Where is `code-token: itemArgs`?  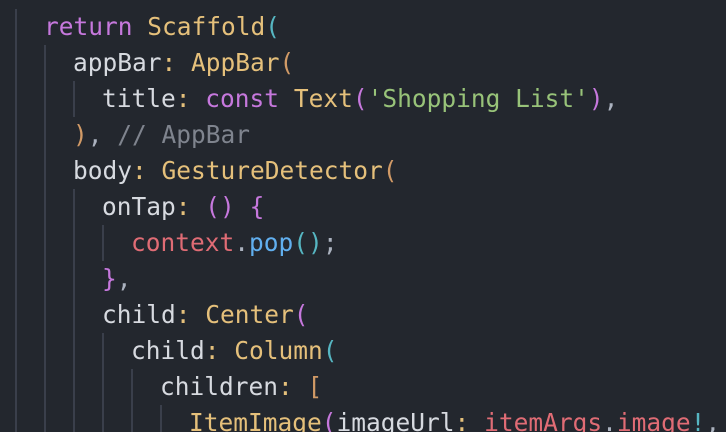
code-token: itemArgs is located at coordinates (543, 420).